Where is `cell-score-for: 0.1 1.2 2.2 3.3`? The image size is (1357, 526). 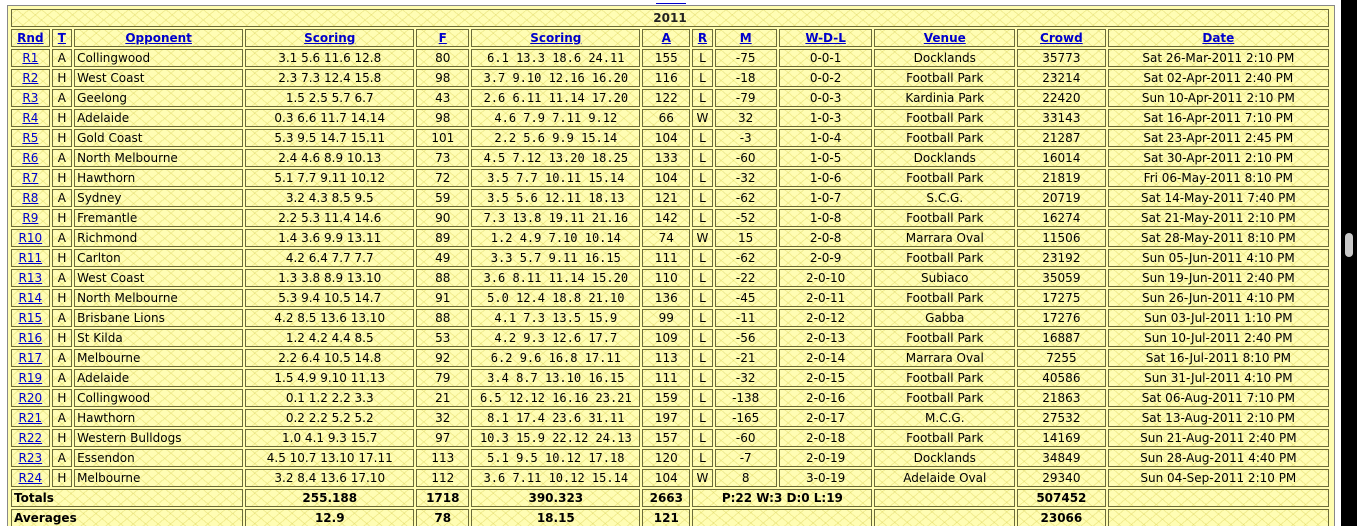
cell-score-for: 0.1 1.2 2.2 3.3 is located at coordinates (330, 398).